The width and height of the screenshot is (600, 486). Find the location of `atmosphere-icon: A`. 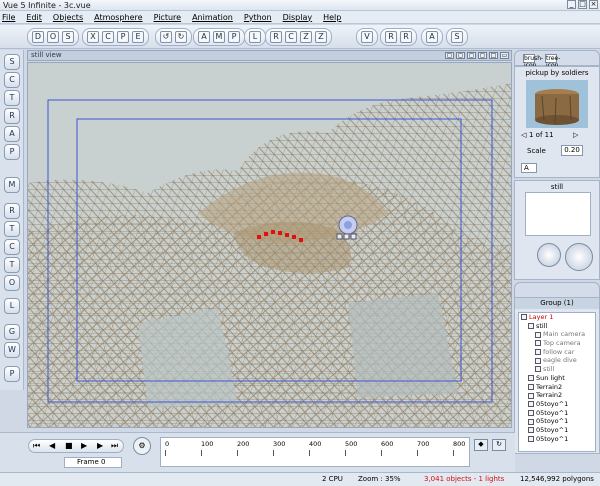

atmosphere-icon: A is located at coordinates (204, 37).